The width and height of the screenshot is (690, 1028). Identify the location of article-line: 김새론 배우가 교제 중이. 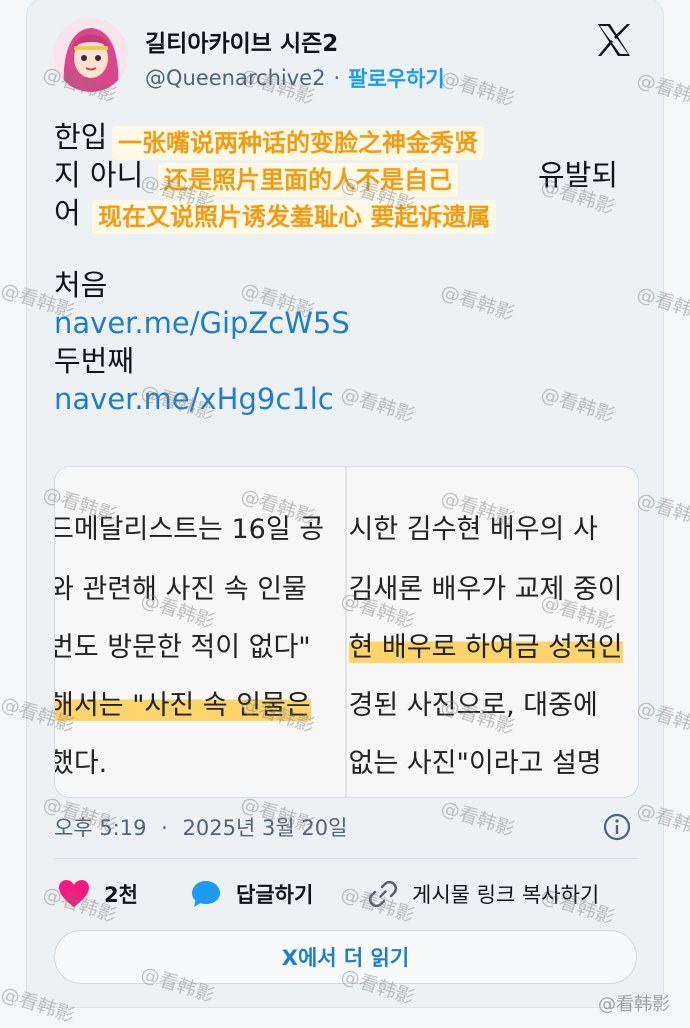
(485, 589).